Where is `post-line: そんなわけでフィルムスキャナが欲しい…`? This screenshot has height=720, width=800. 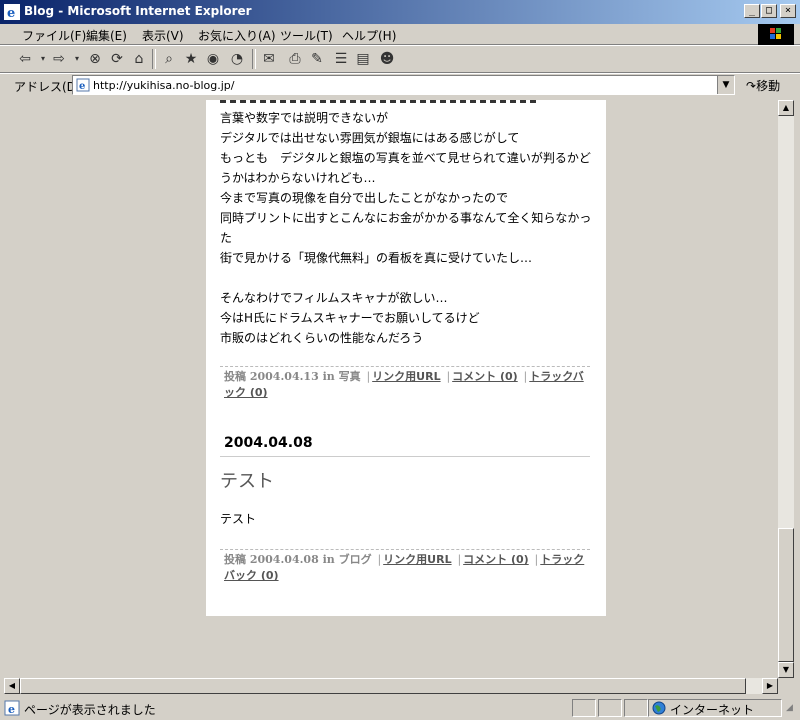 post-line: そんなわけでフィルムスキャナが欲しい… is located at coordinates (334, 298).